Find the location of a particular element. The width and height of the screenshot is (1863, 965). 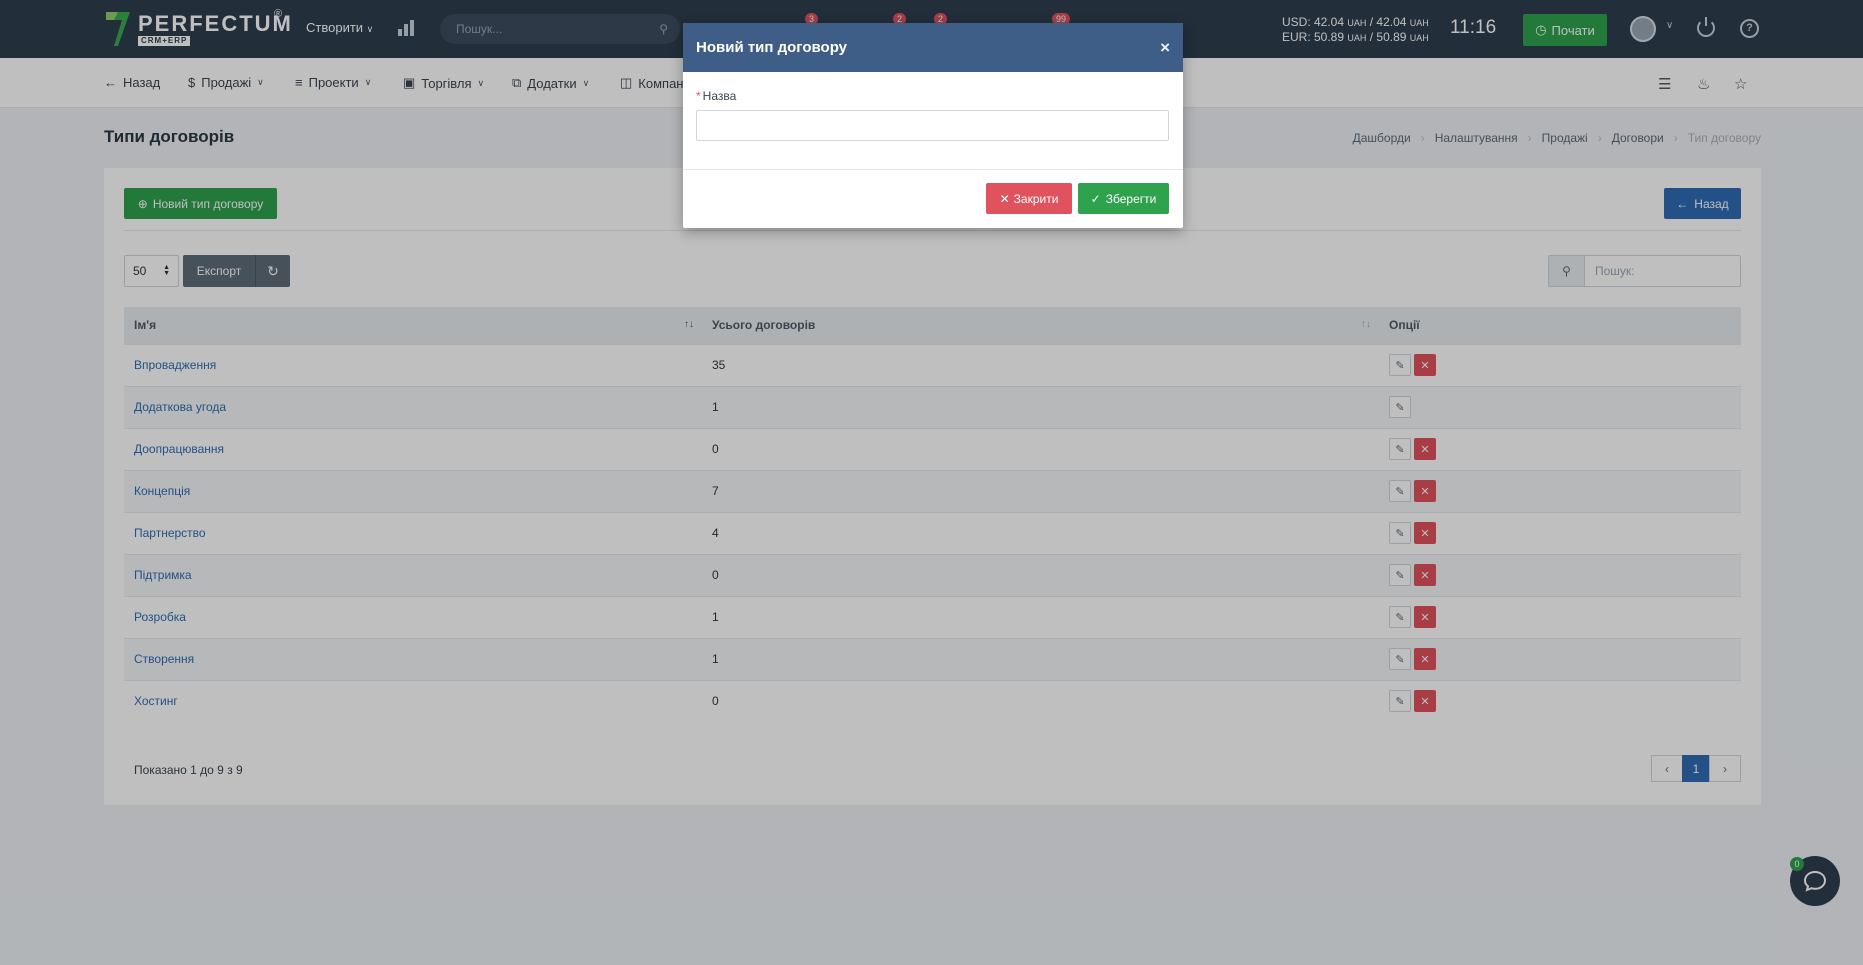

modal-divider is located at coordinates (933, 169).